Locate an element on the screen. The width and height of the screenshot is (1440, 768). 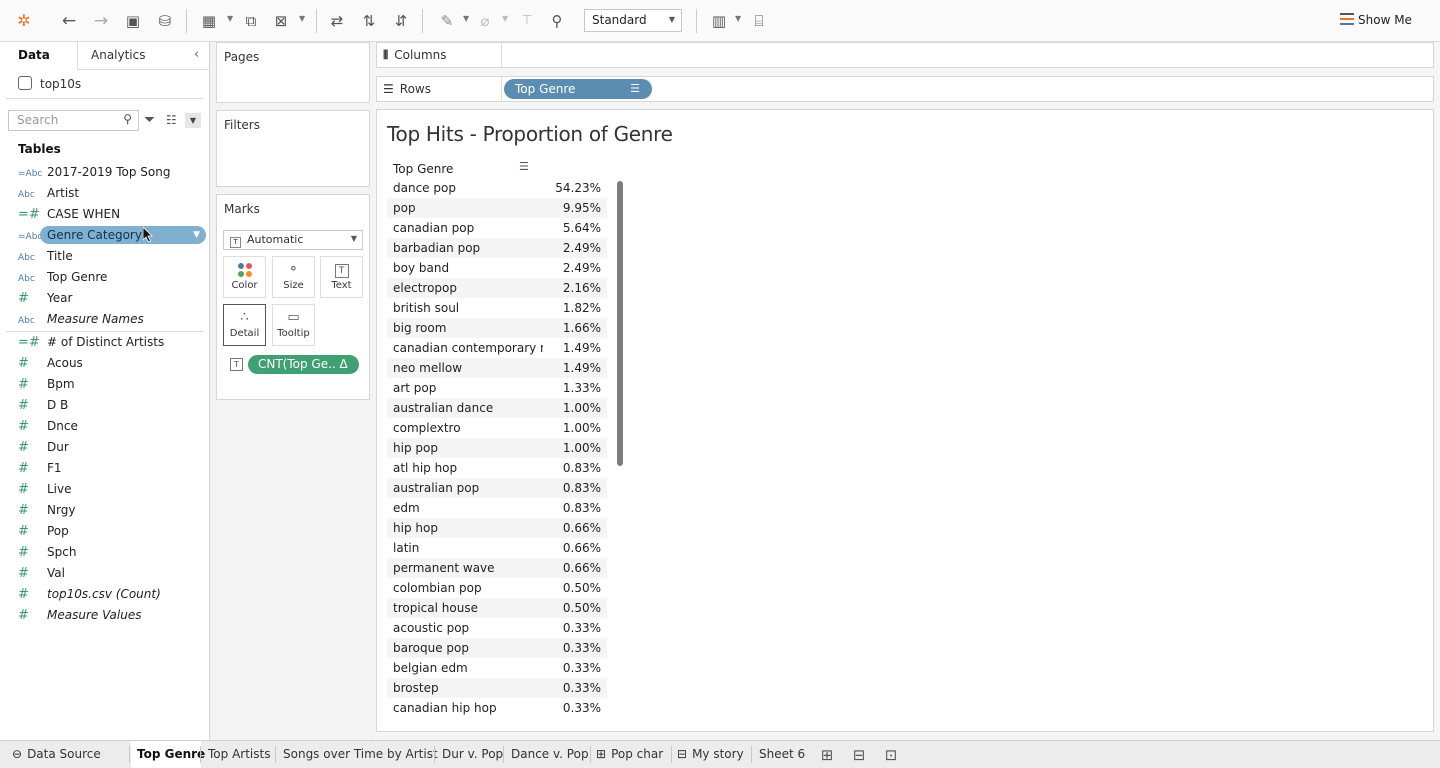
field-item: =# # of Distinct Artists is located at coordinates (112, 342).